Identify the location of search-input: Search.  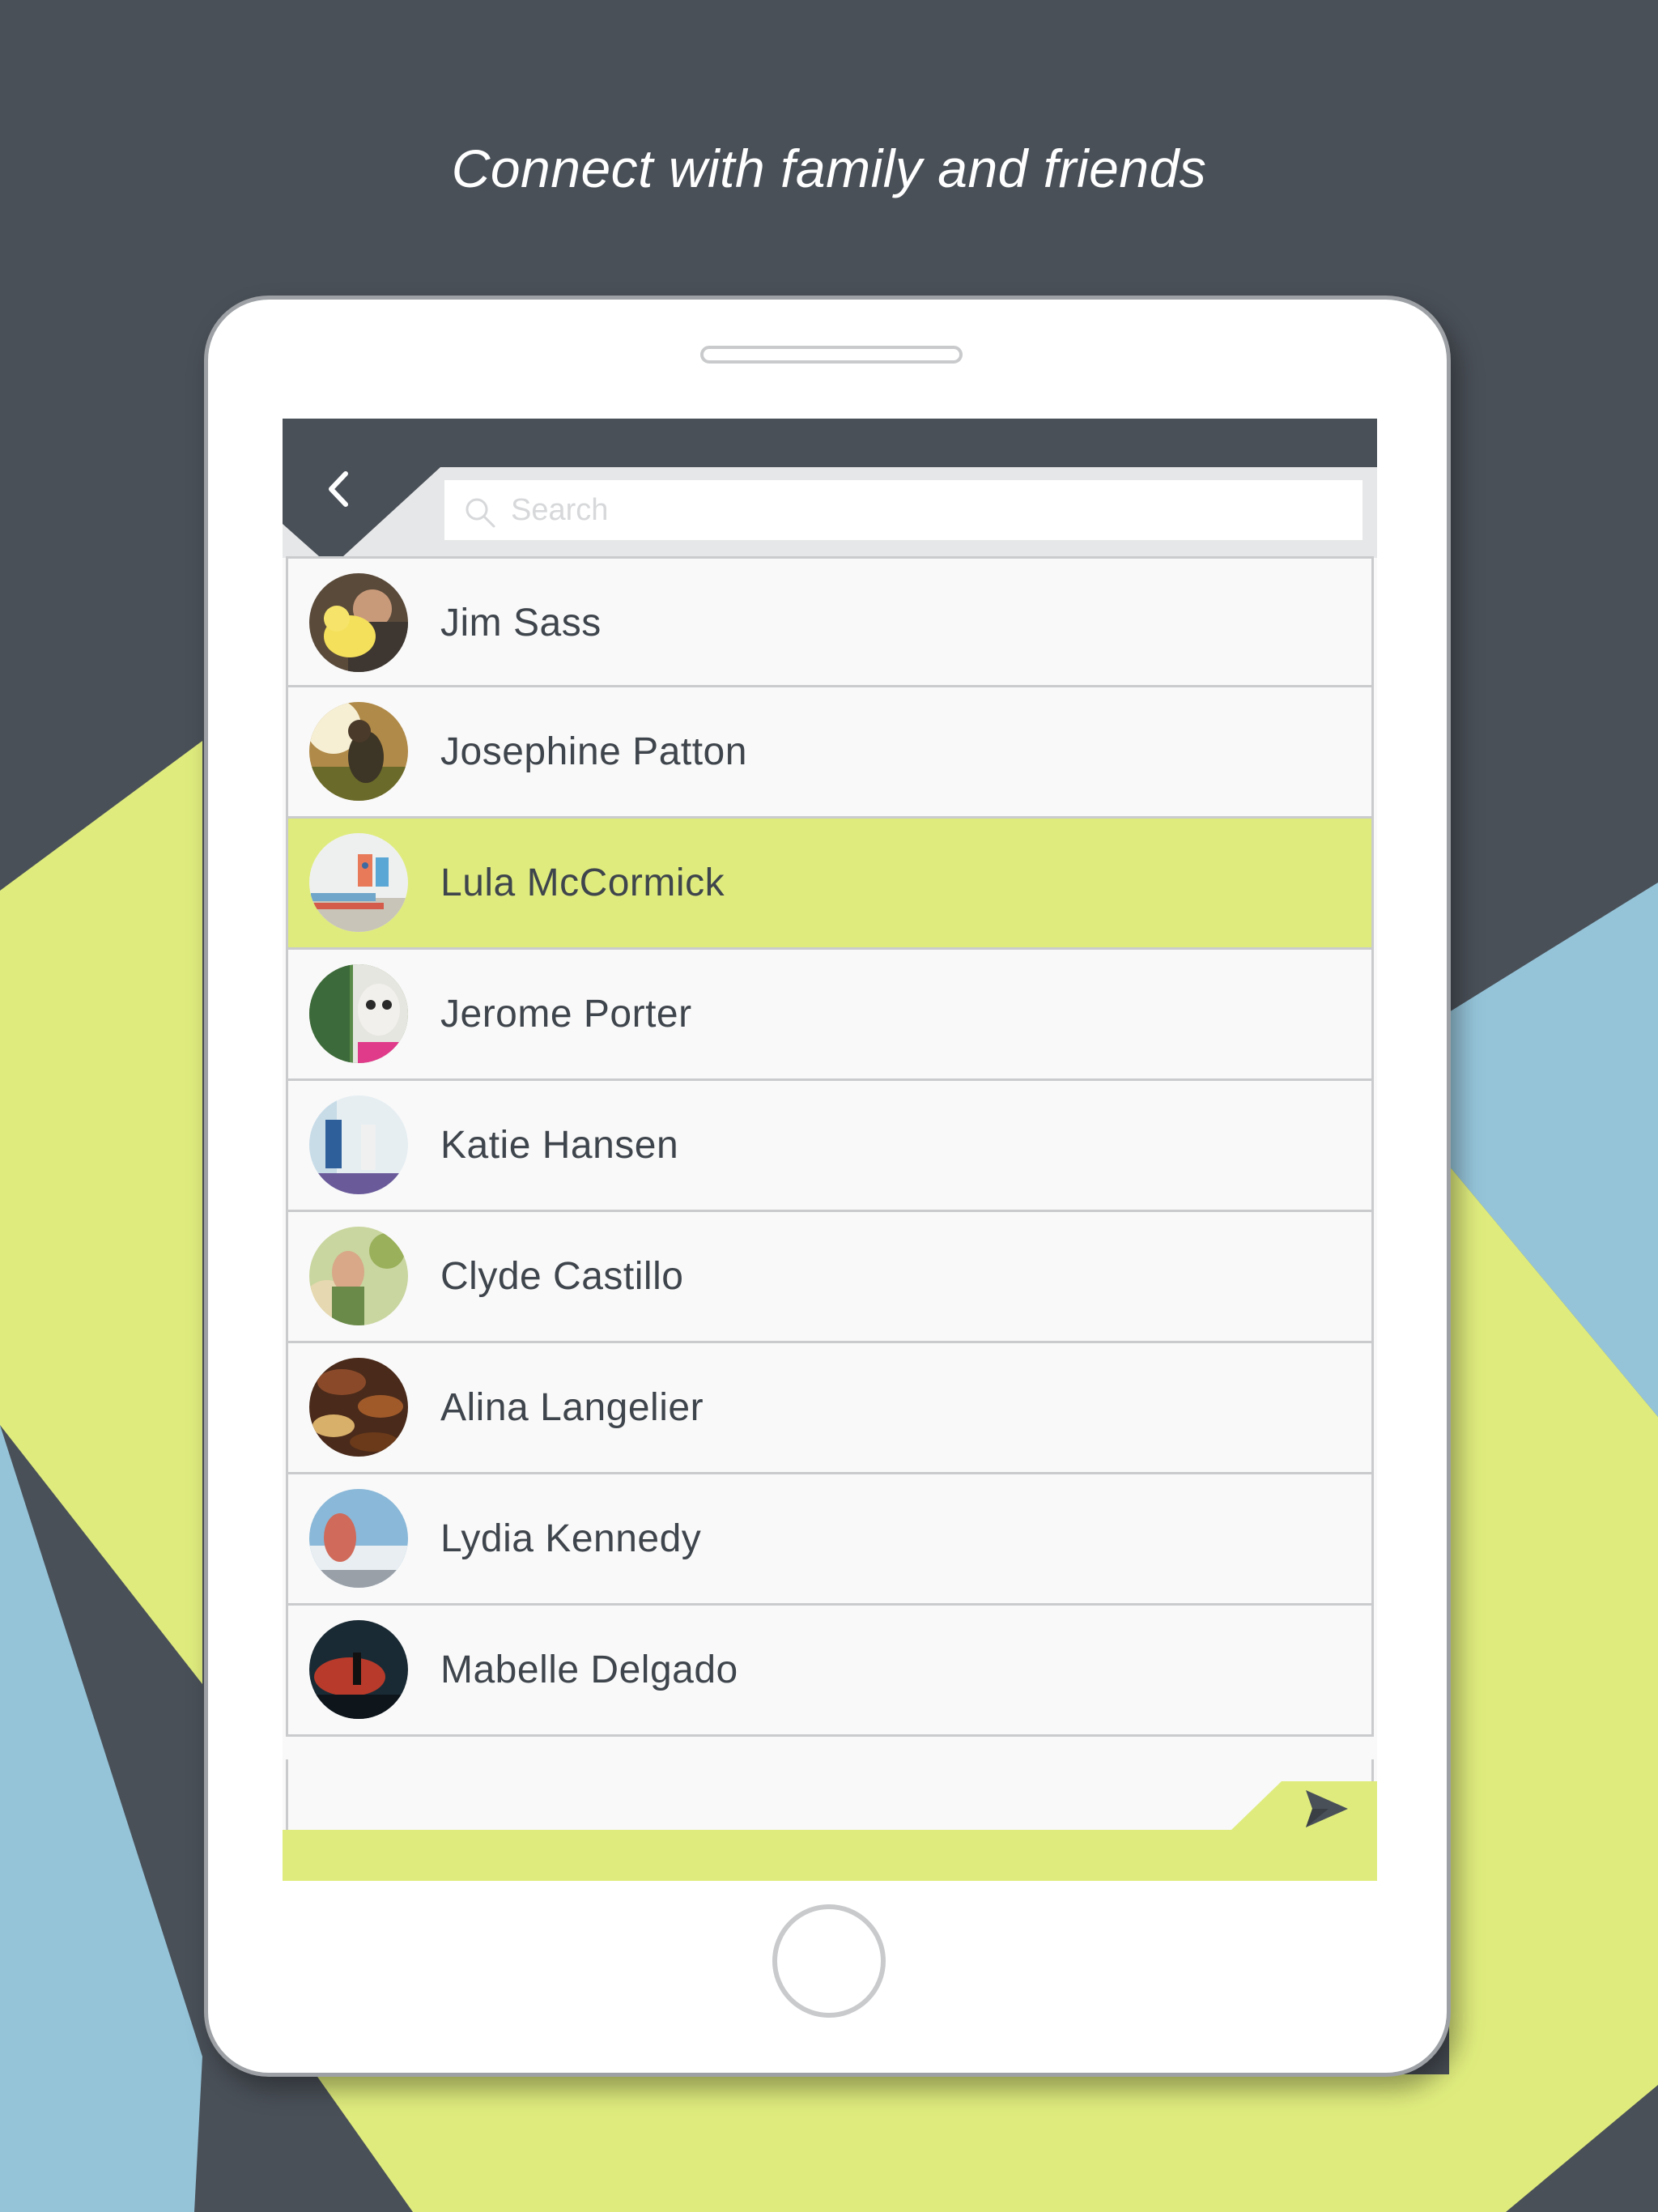
(903, 510).